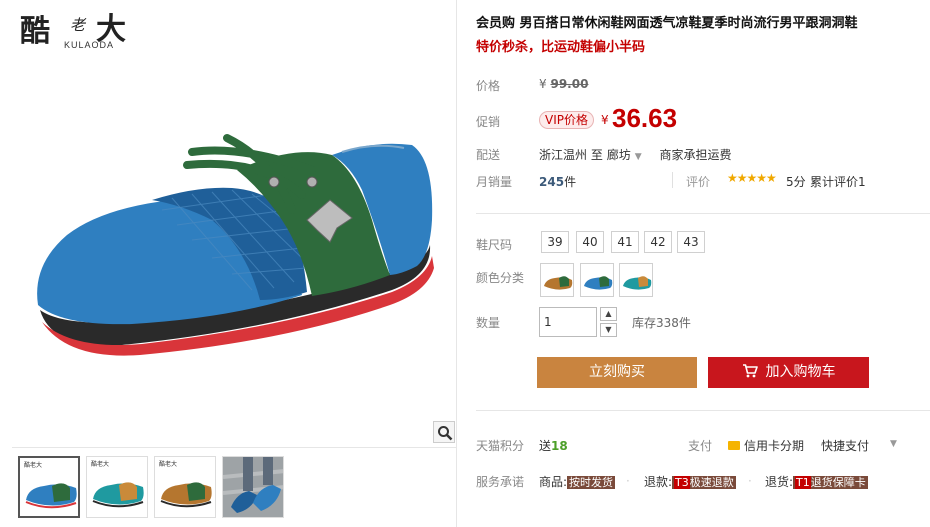 The image size is (930, 527). What do you see at coordinates (561, 47) in the screenshot?
I see `product-subtitle: 特价秒杀，比运动鞋偏小半码` at bounding box center [561, 47].